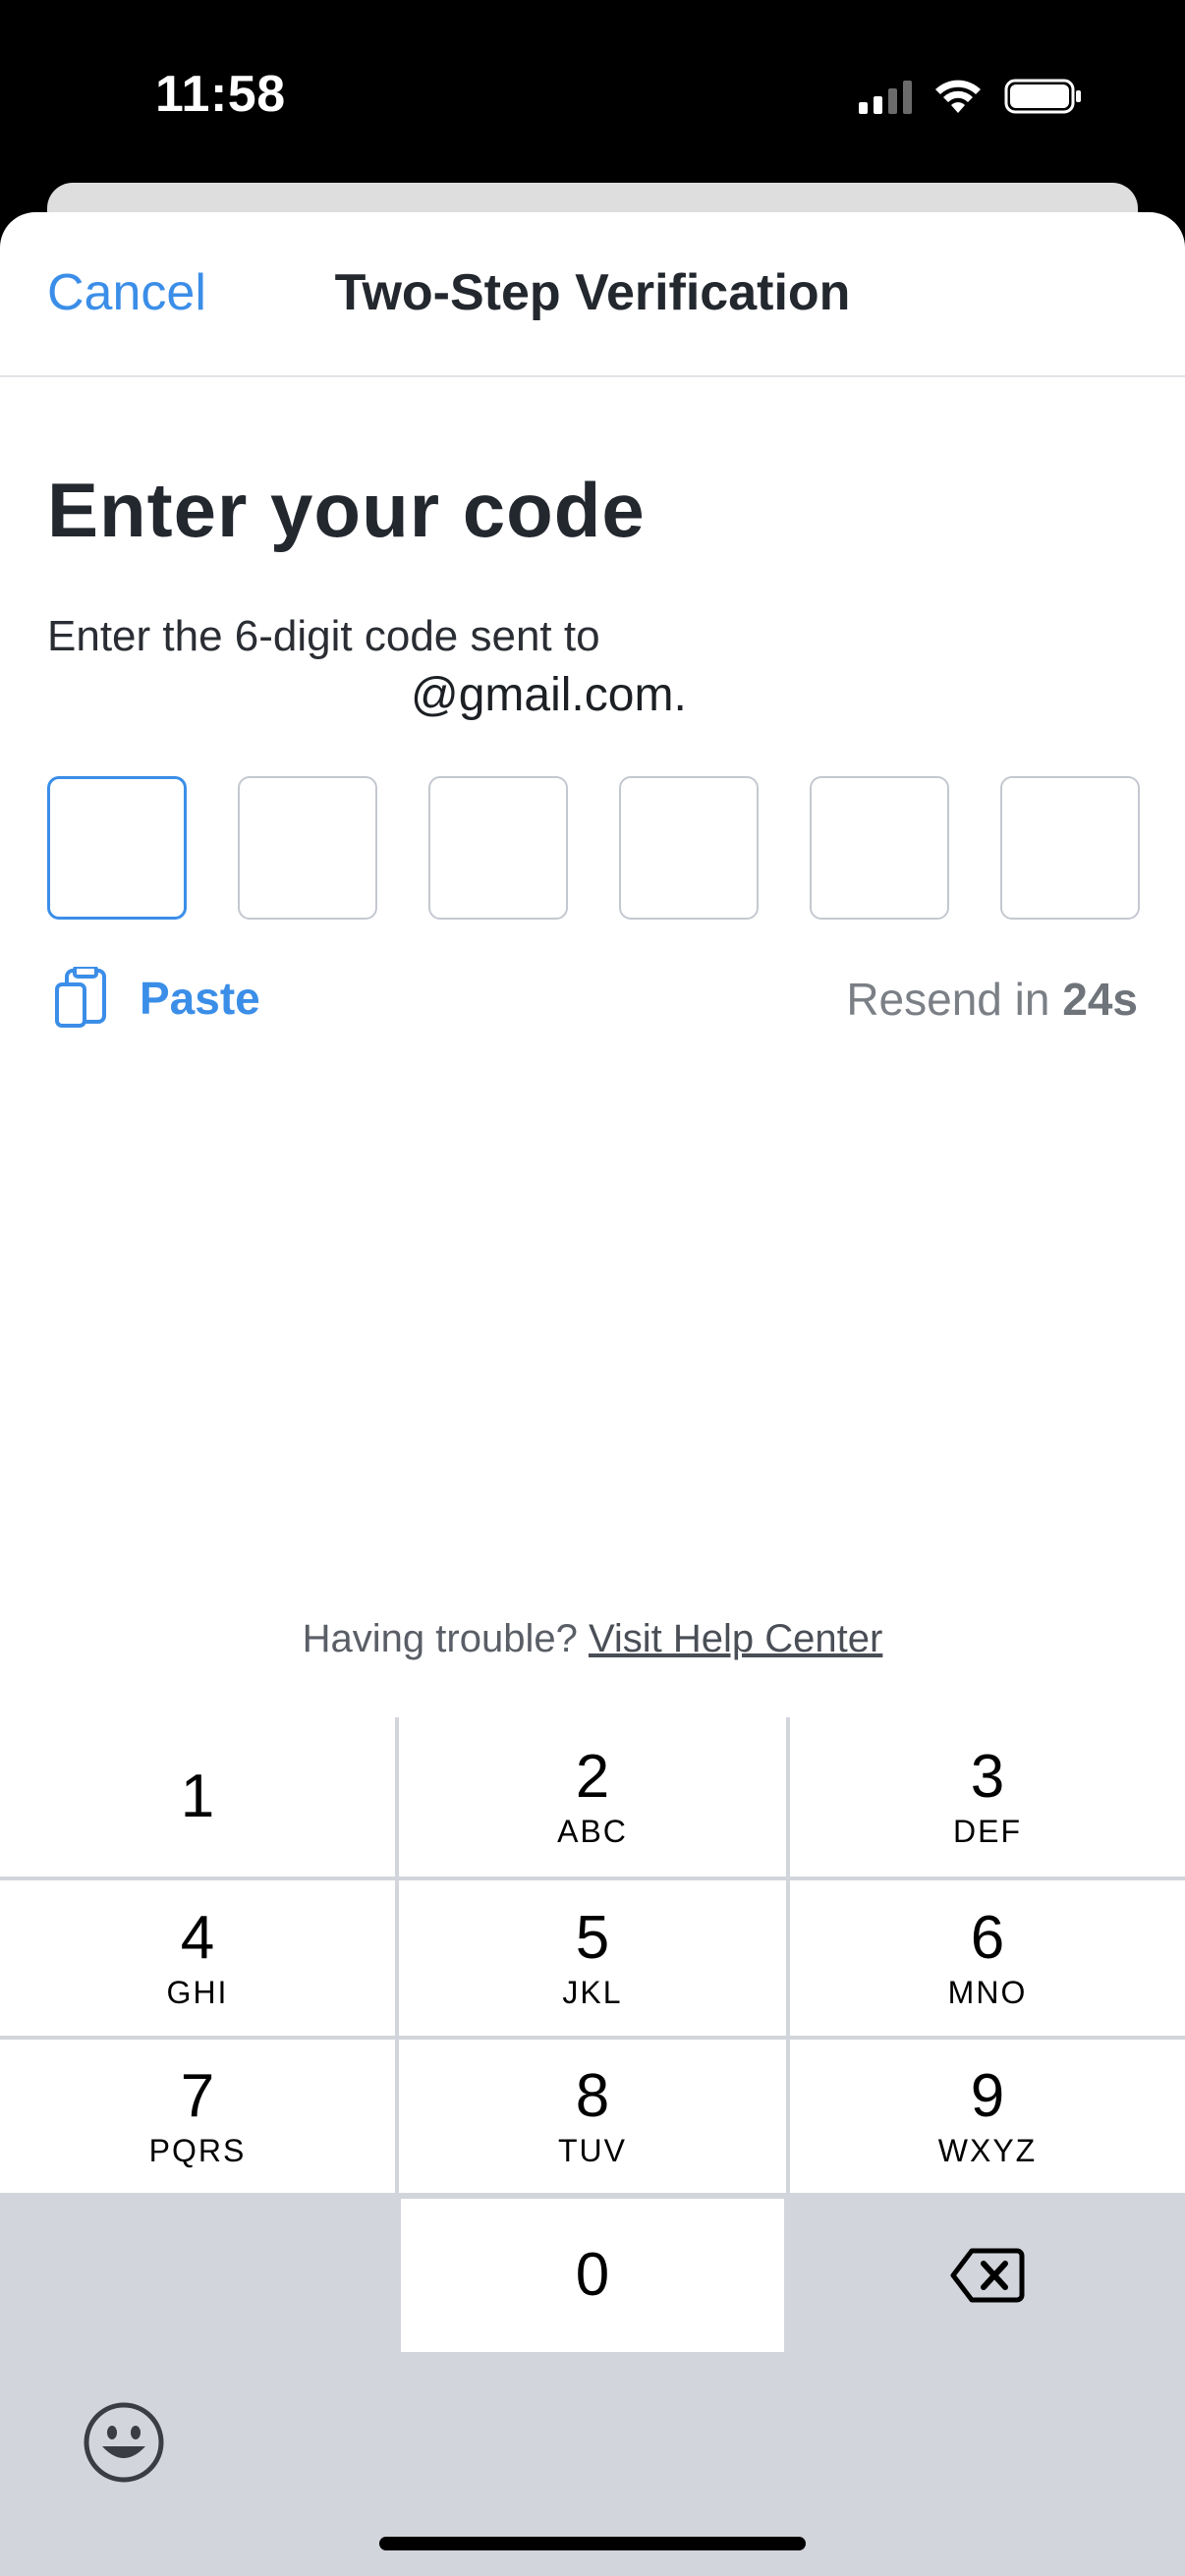 Image resolution: width=1185 pixels, height=2576 pixels. What do you see at coordinates (592, 2150) in the screenshot?
I see `key-letters: TUV` at bounding box center [592, 2150].